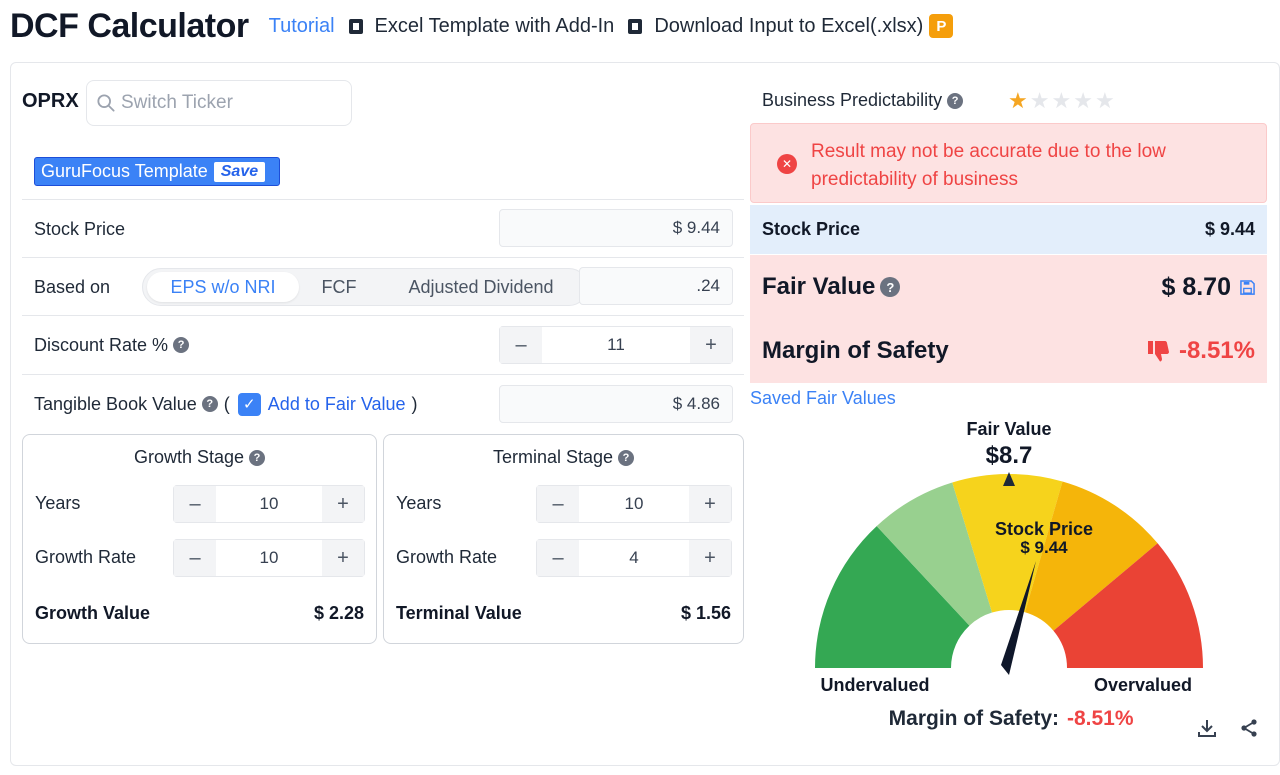  I want to click on saved-fair-values-link: Saved Fair Values, so click(823, 398).